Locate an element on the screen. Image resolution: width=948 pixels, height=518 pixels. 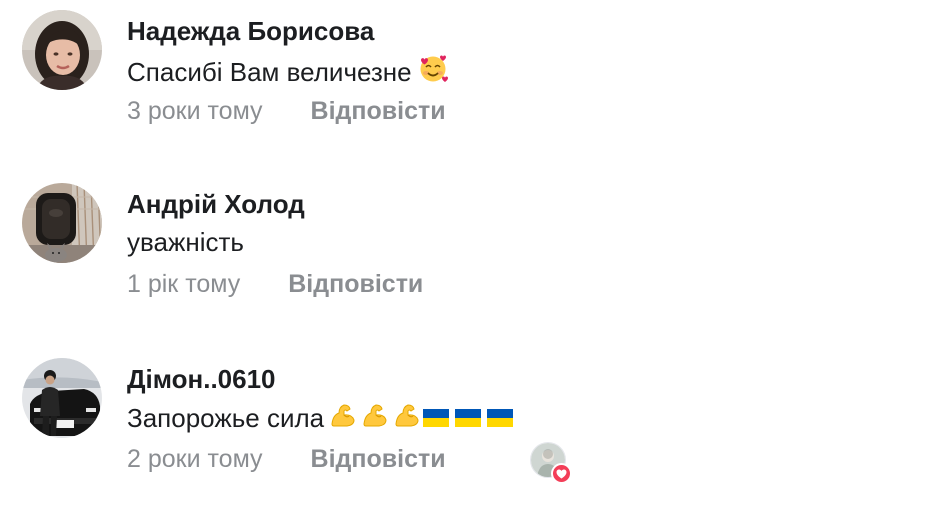
comment-text: Спасибі Вам величезне is located at coordinates (287, 72).